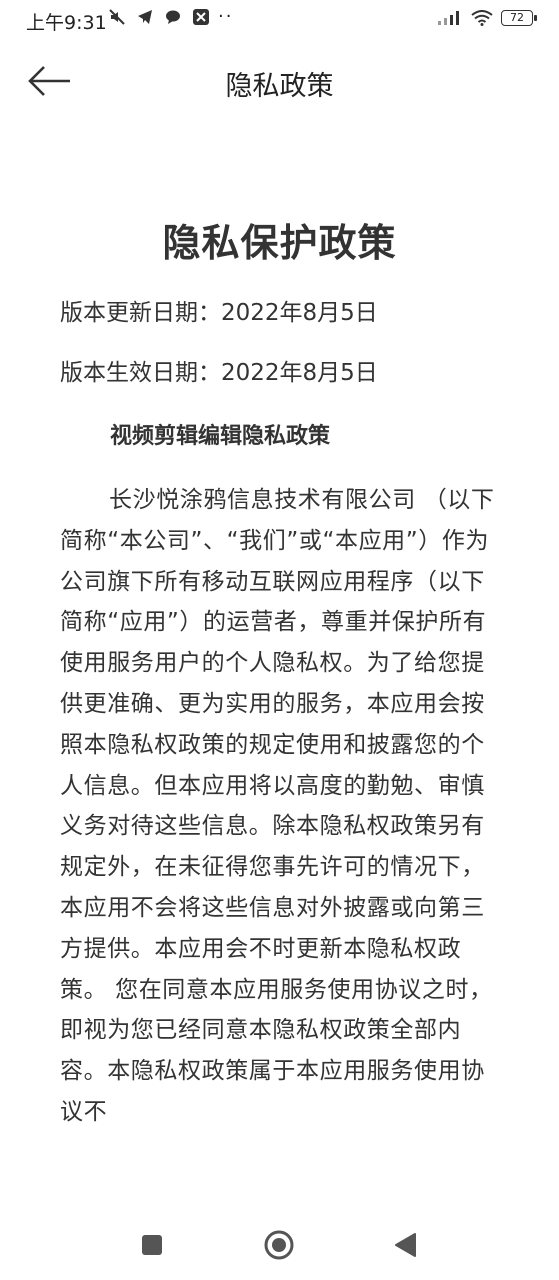  What do you see at coordinates (220, 436) in the screenshot?
I see `policy-subheading: 视频剪辑编辑隐私政策` at bounding box center [220, 436].